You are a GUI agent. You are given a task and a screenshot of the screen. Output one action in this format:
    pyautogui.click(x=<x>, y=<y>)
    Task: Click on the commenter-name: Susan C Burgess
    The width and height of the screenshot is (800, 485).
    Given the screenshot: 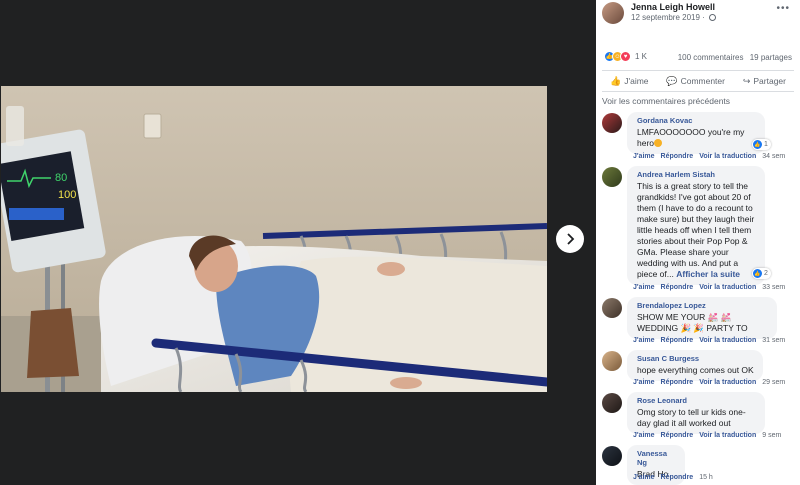 What is the action you would take?
    pyautogui.click(x=696, y=358)
    